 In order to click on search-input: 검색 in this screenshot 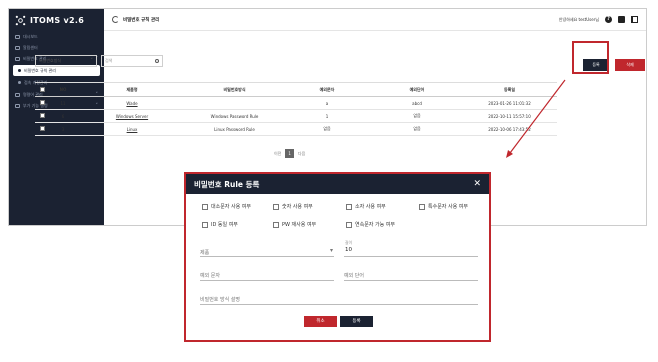, I will do `click(132, 61)`.